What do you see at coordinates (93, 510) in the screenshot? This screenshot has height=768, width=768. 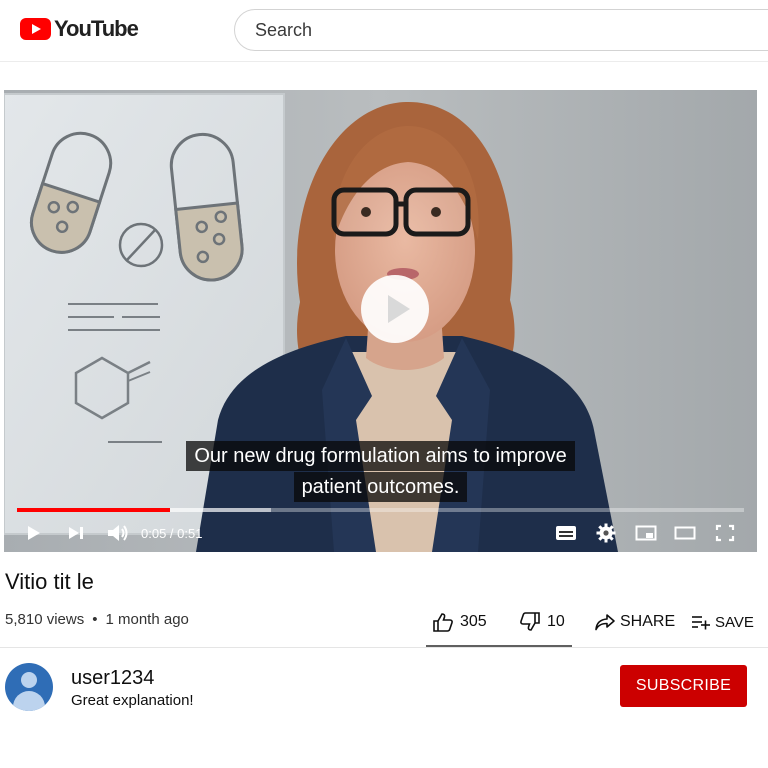 I see `played-bar` at bounding box center [93, 510].